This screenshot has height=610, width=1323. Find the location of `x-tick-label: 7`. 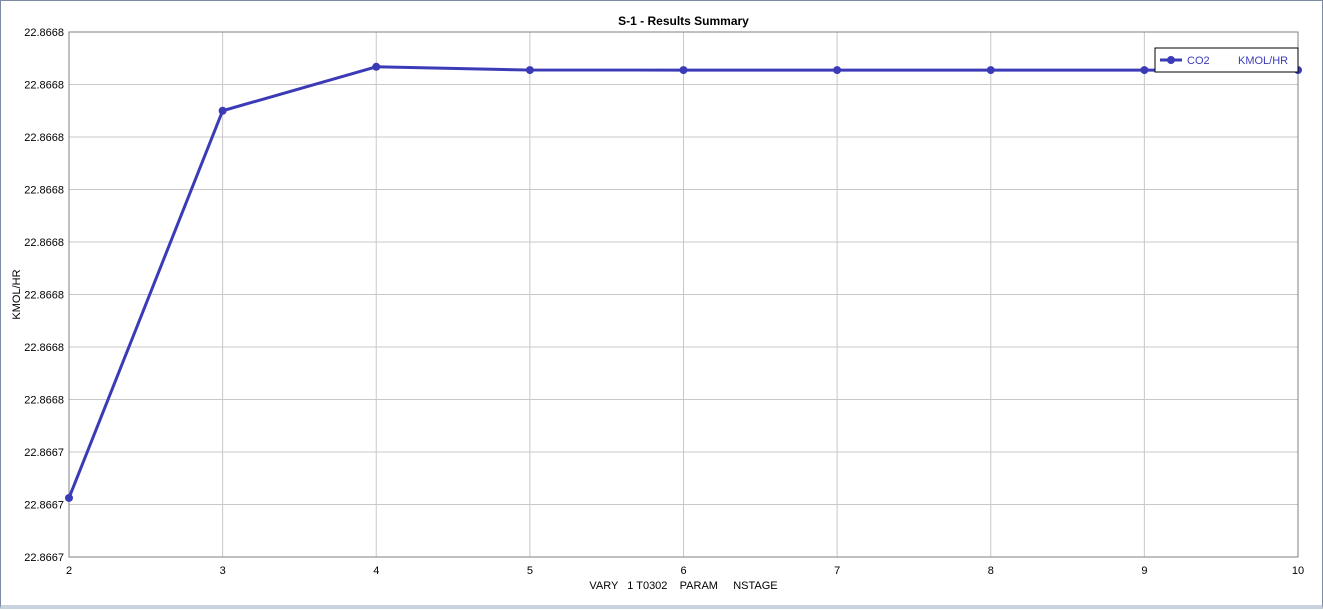

x-tick-label: 7 is located at coordinates (837, 571).